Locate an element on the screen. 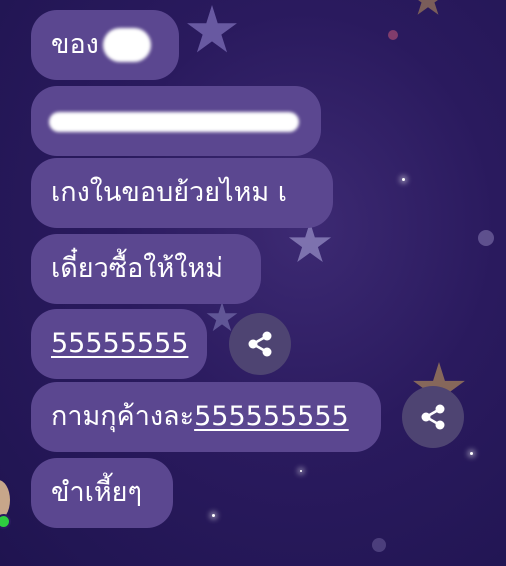 The height and width of the screenshot is (566, 506). message-link-text: 55555555 is located at coordinates (119, 343).